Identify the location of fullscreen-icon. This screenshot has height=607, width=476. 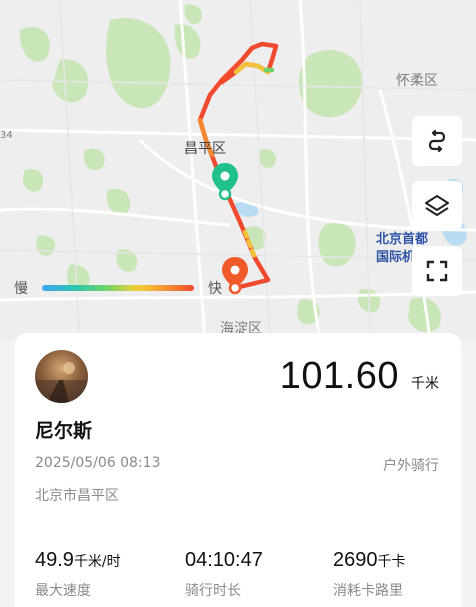
(437, 271).